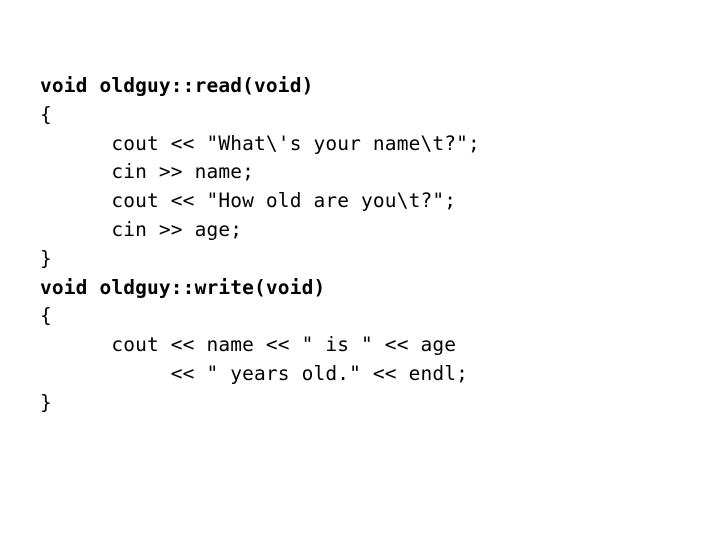 The width and height of the screenshot is (720, 540). What do you see at coordinates (260, 143) in the screenshot?
I see `code-line: cout << "What\'s your name\t?";` at bounding box center [260, 143].